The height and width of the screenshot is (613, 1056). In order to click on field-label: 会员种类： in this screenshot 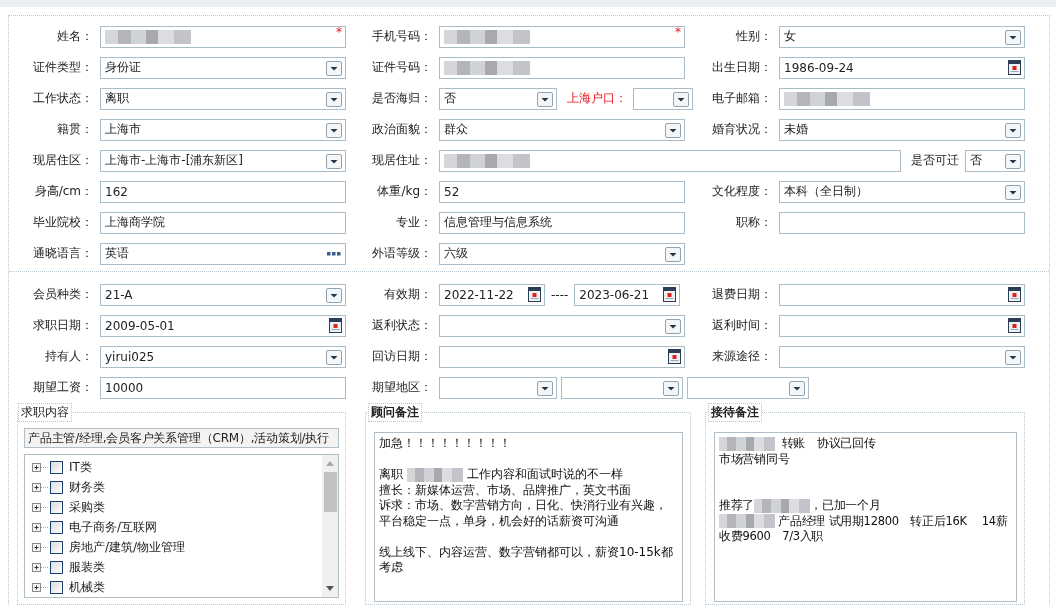, I will do `click(62, 294)`.